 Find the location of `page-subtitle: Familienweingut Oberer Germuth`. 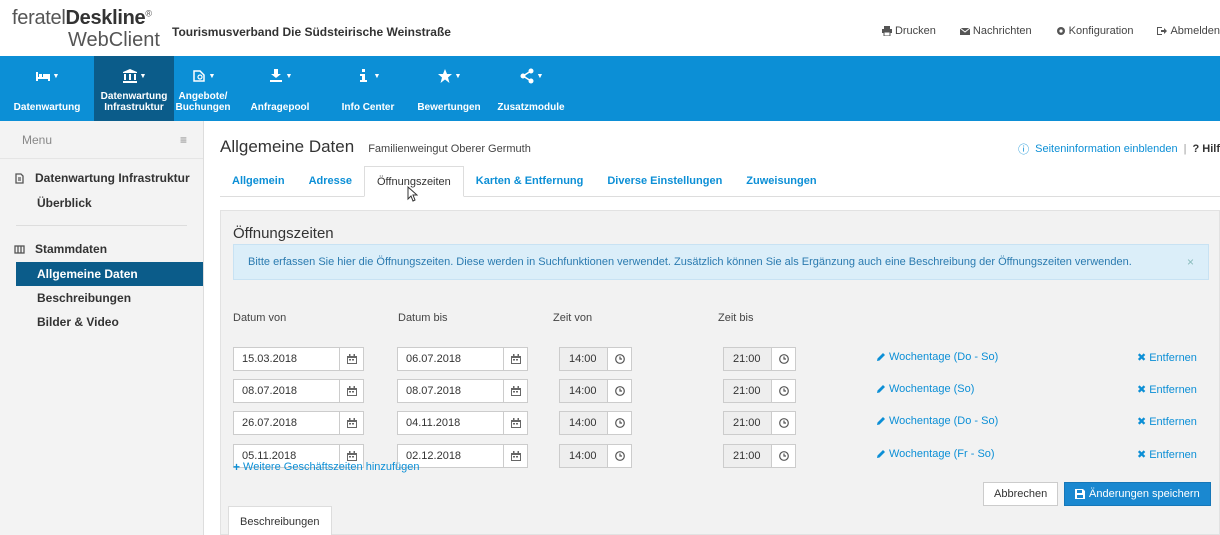

page-subtitle: Familienweingut Oberer Germuth is located at coordinates (449, 149).